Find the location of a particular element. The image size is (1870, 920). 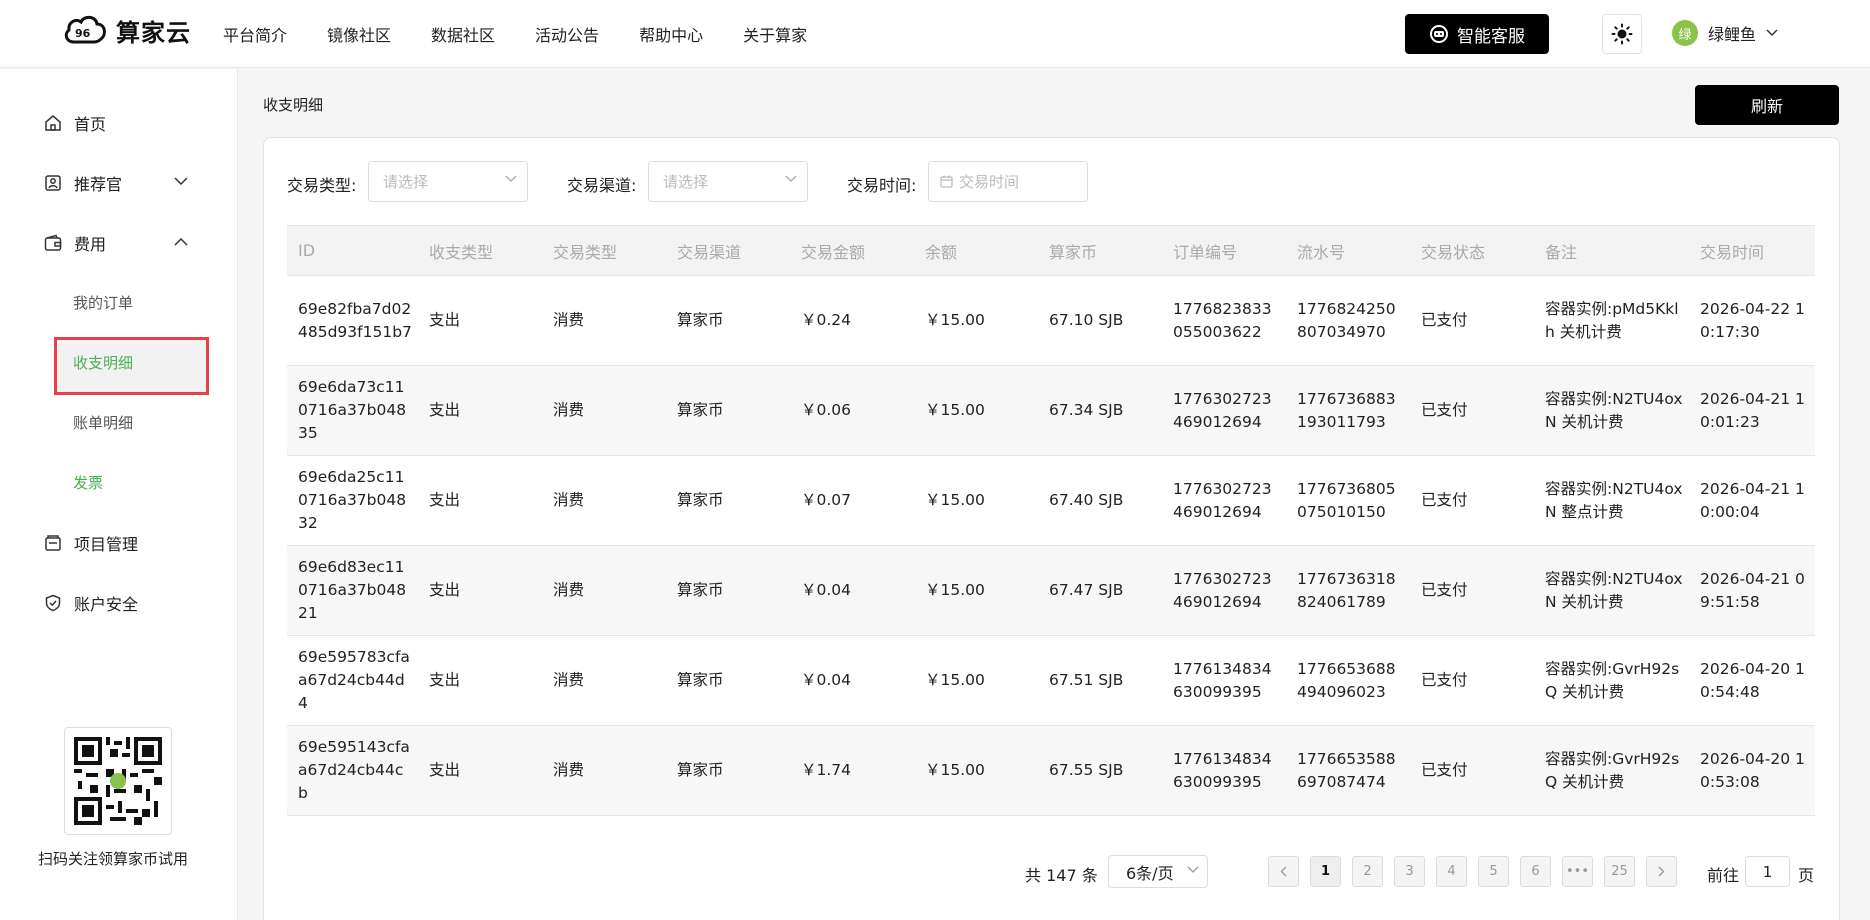

brand-logo: 96 算家云 is located at coordinates (126, 30).